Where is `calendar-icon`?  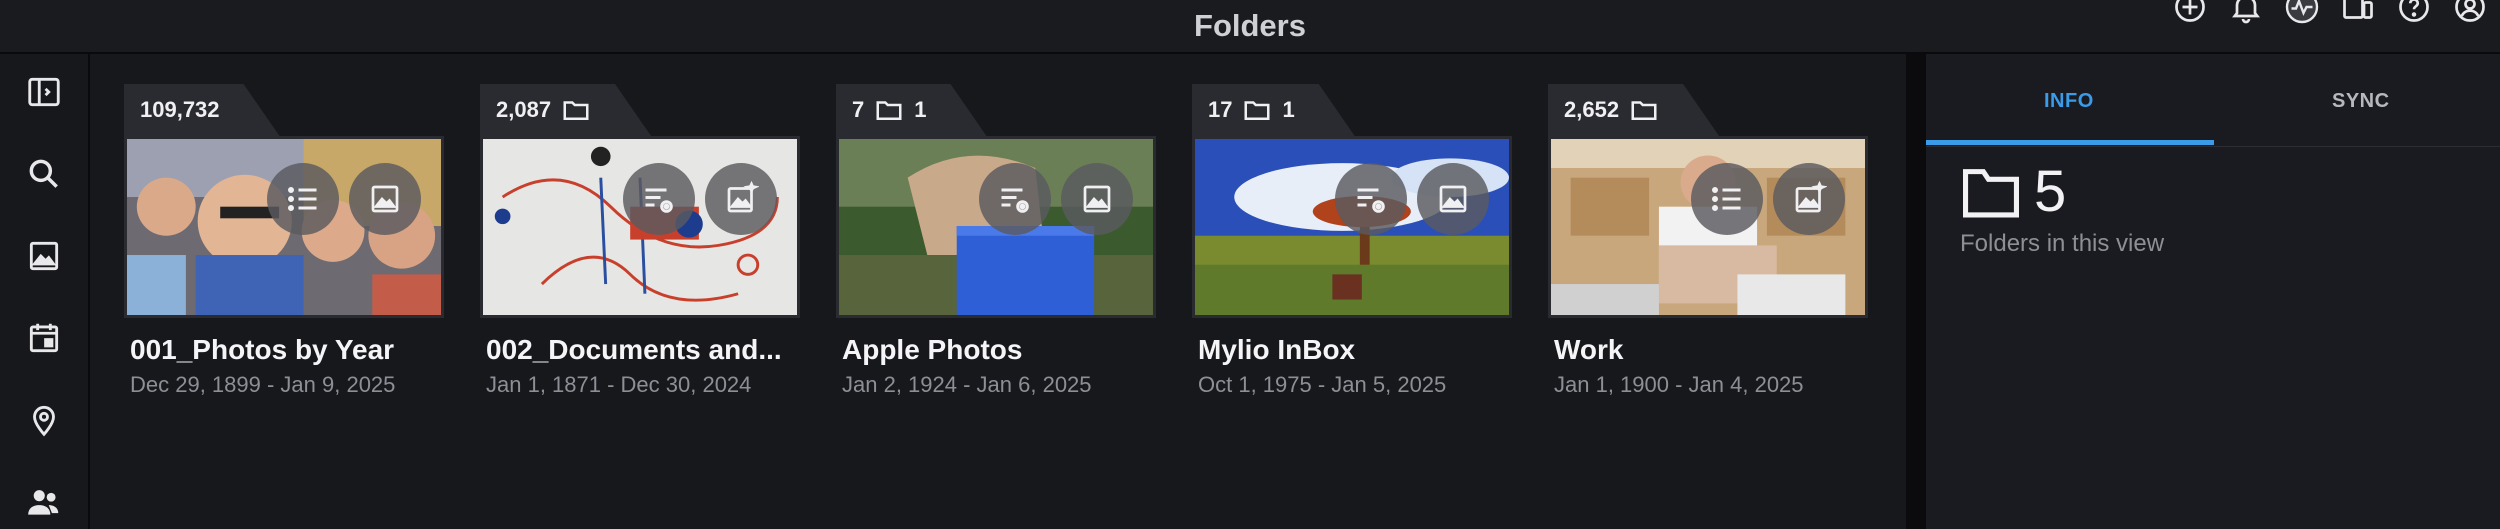 calendar-icon is located at coordinates (44, 338).